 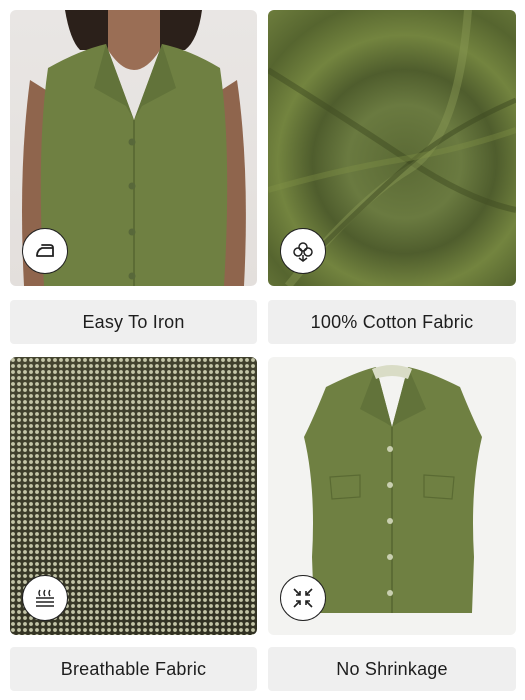 What do you see at coordinates (392, 322) in the screenshot?
I see `feature-label-cotton: 100% Cotton Fabric` at bounding box center [392, 322].